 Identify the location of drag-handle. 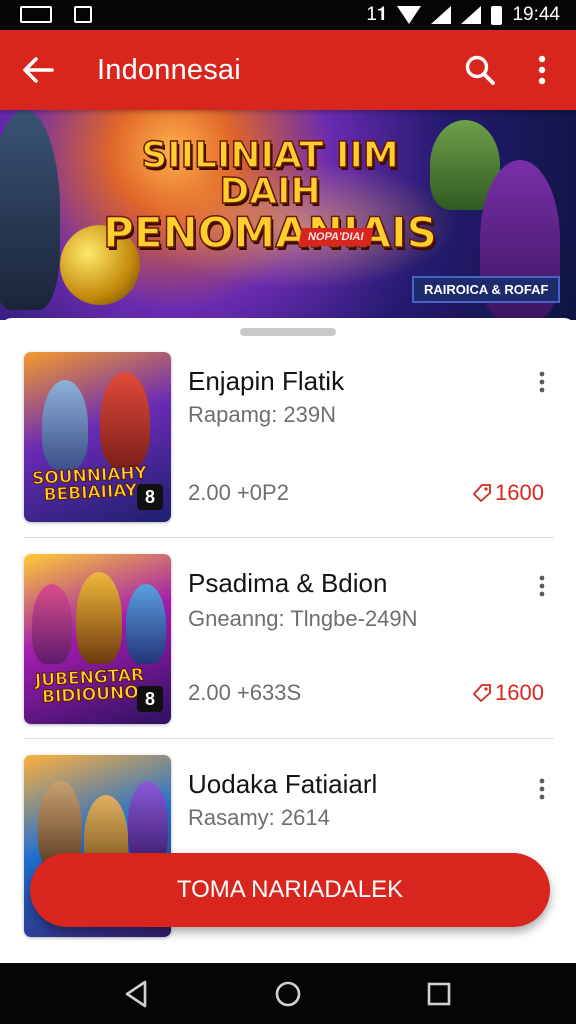
(288, 332).